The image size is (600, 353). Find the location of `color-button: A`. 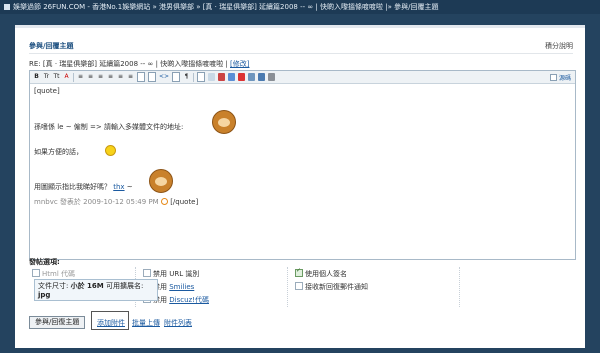

color-button: A is located at coordinates (66, 77).